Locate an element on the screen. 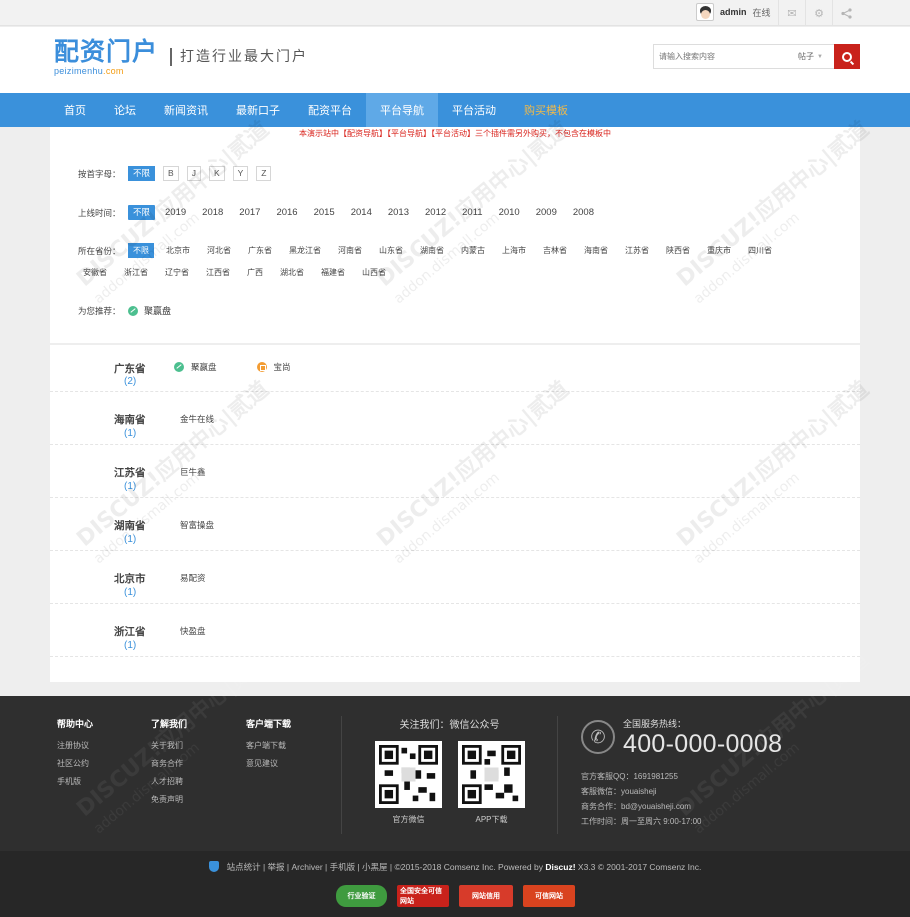 Image resolution: width=910 pixels, height=917 pixels. year-option: 2008 is located at coordinates (583, 212).